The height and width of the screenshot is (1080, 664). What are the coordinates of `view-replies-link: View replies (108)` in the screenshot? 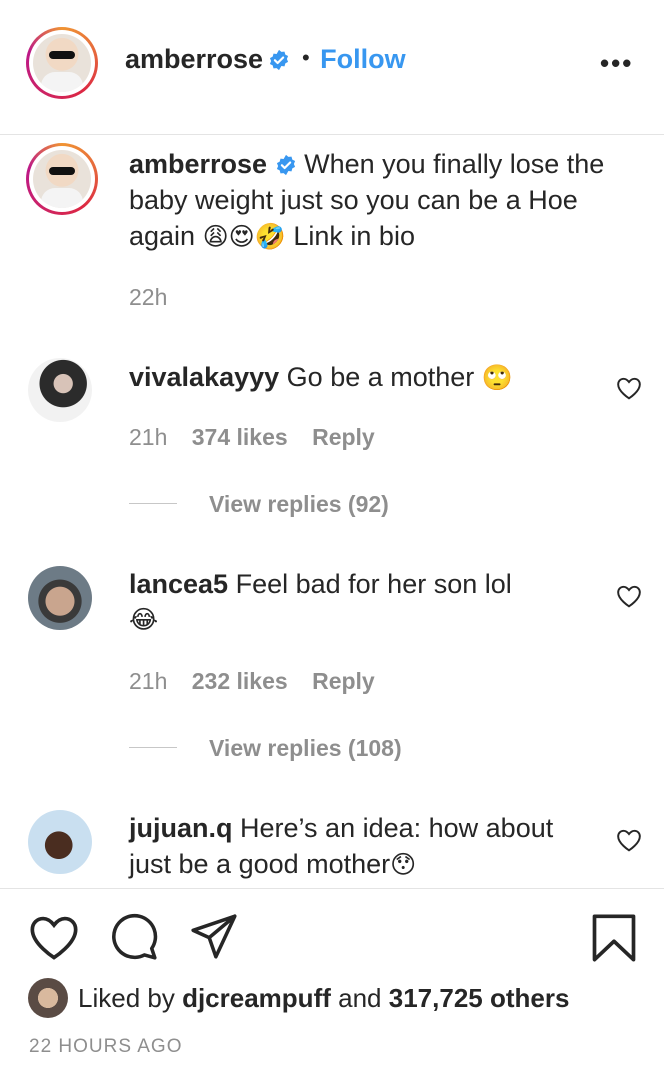 It's located at (305, 748).